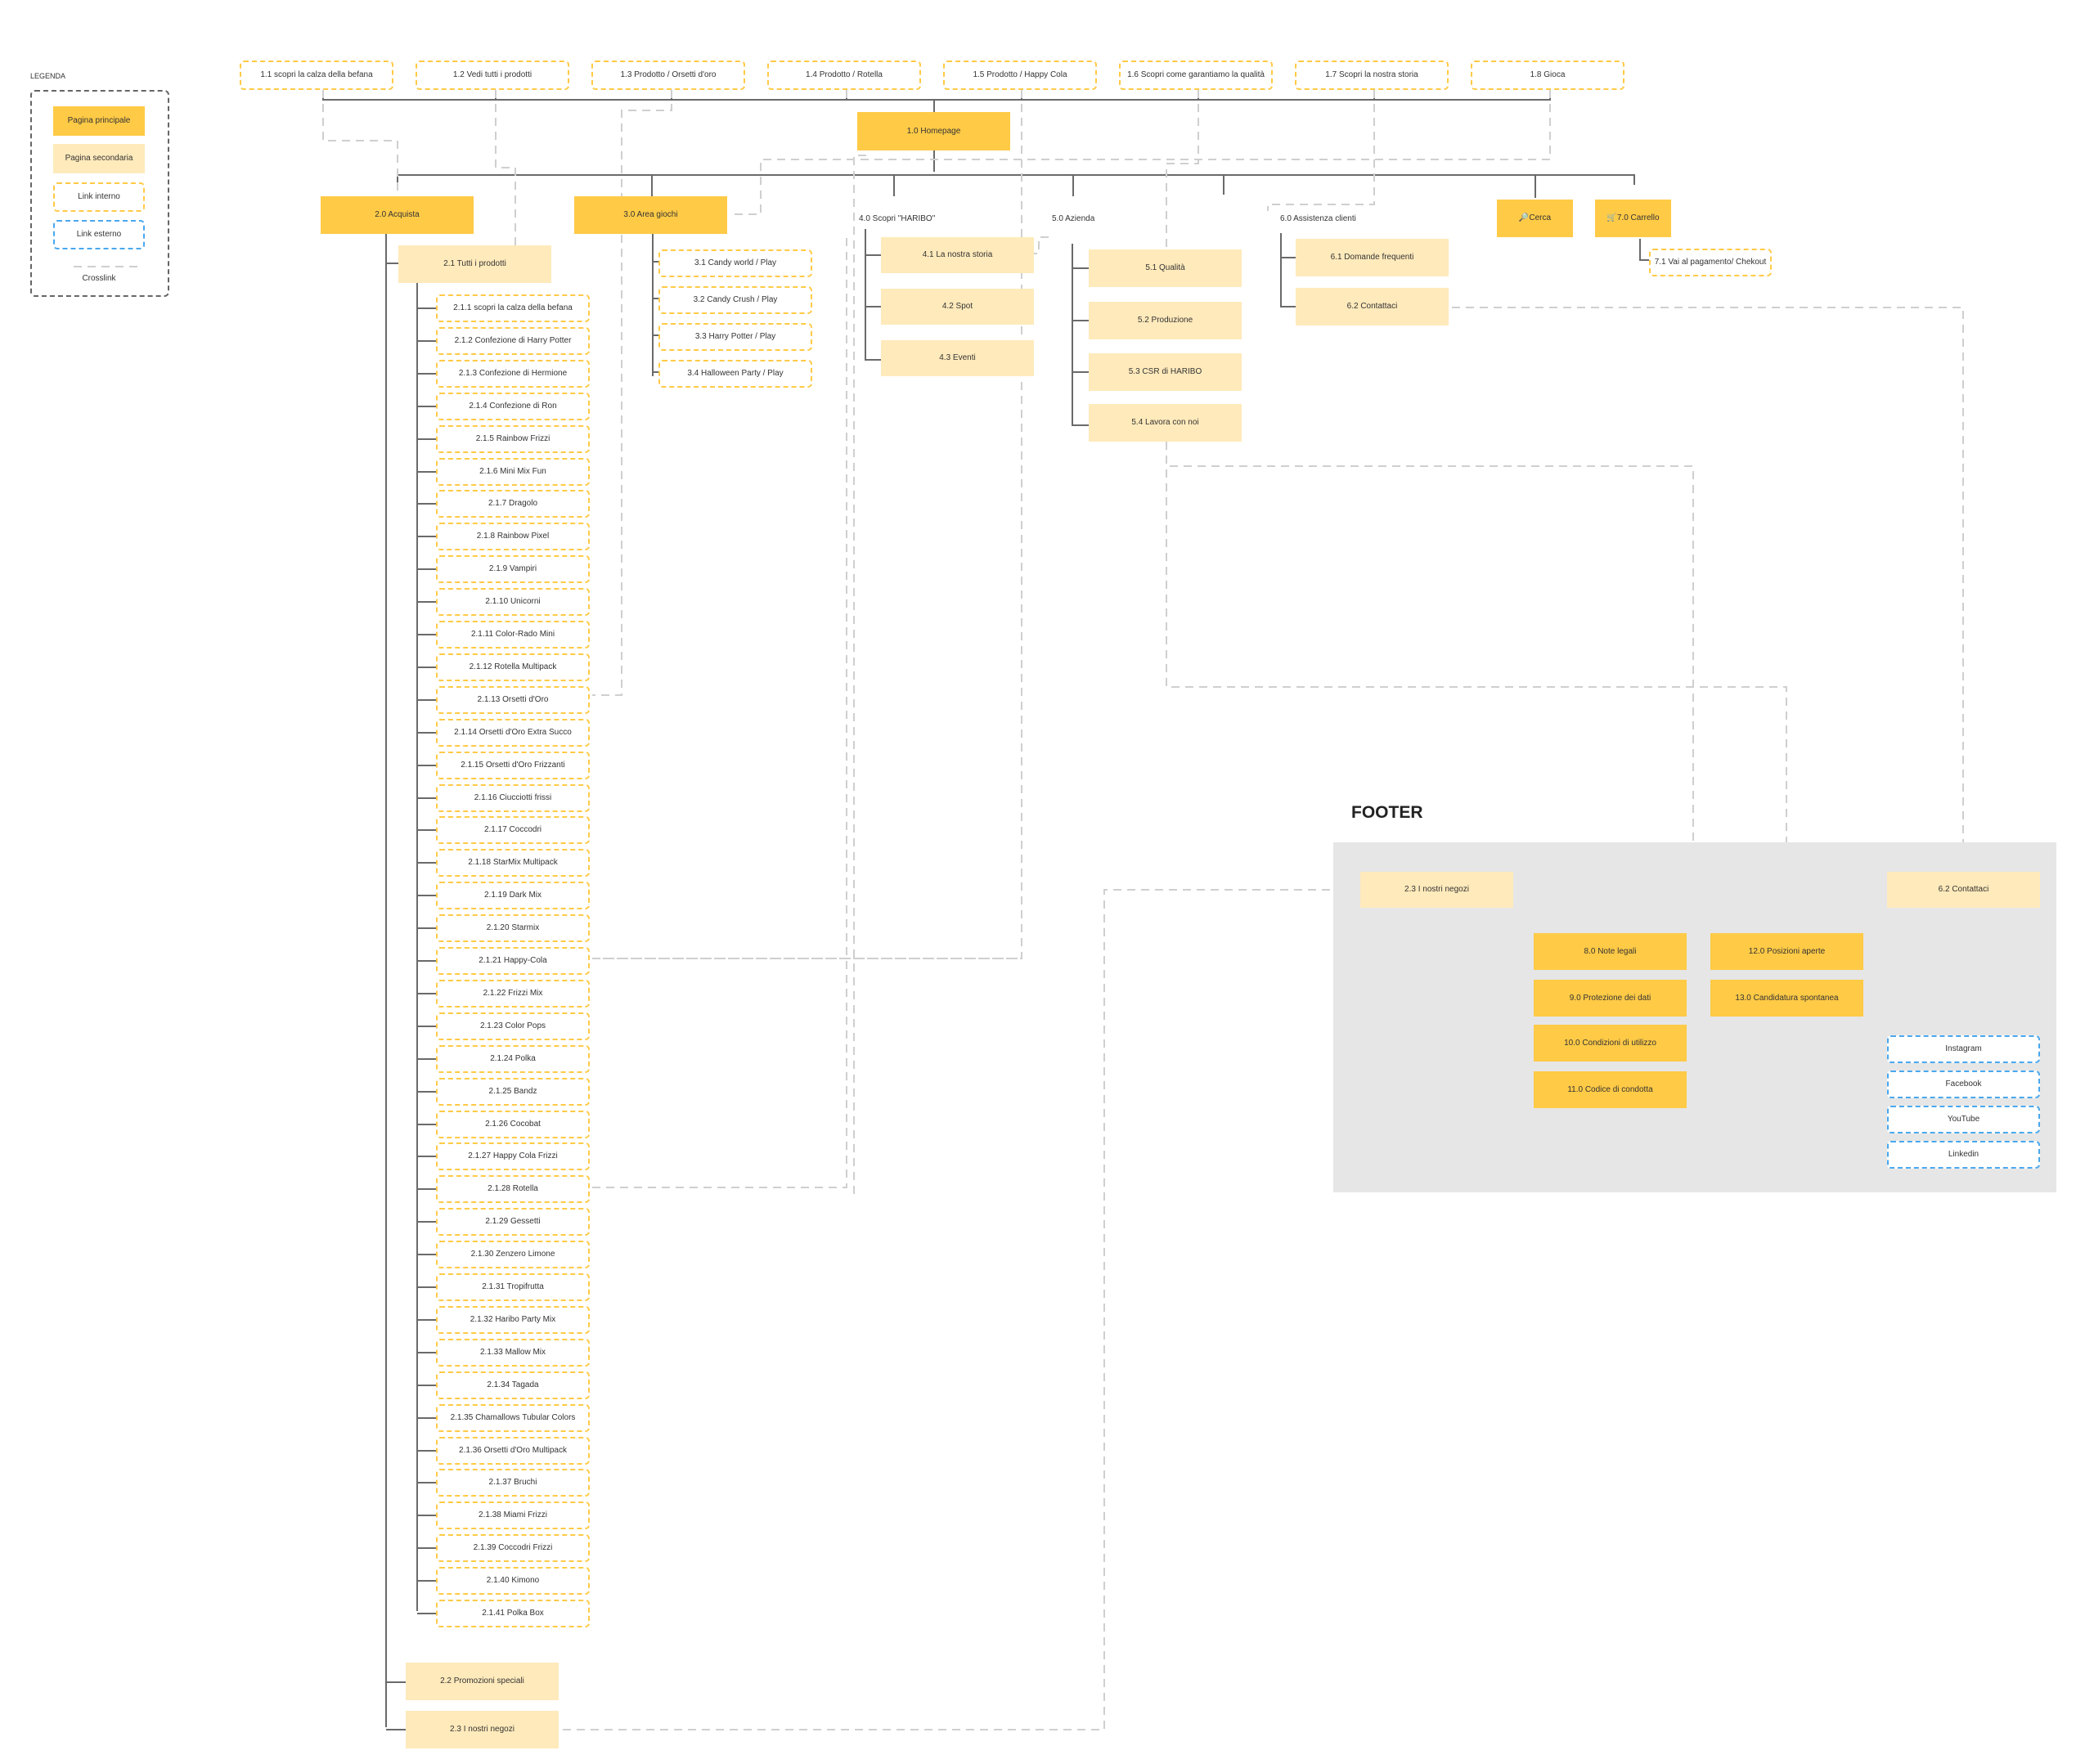  I want to click on footer-candidatura-spontanea: 13.0 Candidatura spontanea, so click(1786, 998).